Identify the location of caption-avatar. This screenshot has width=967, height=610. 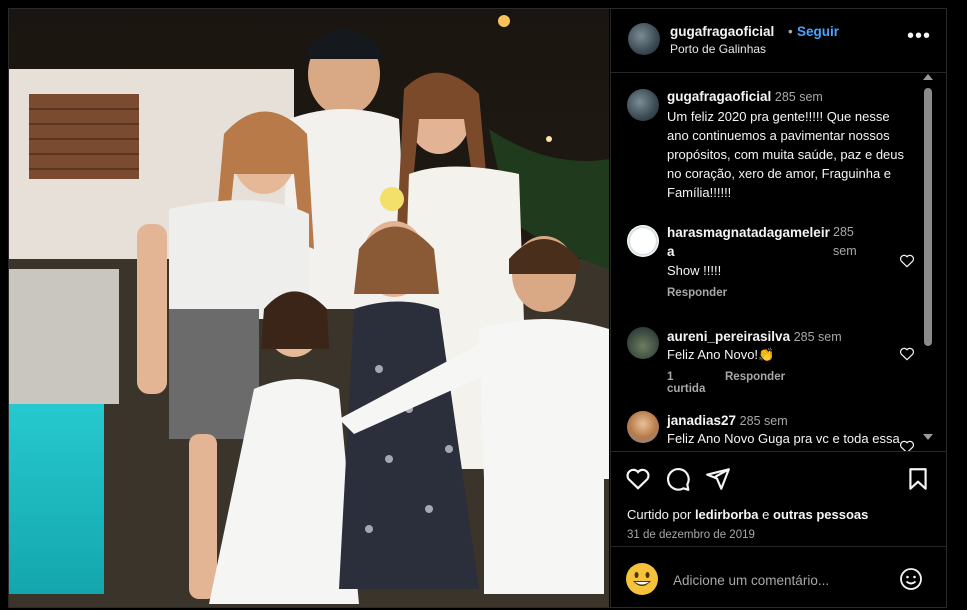
(643, 105).